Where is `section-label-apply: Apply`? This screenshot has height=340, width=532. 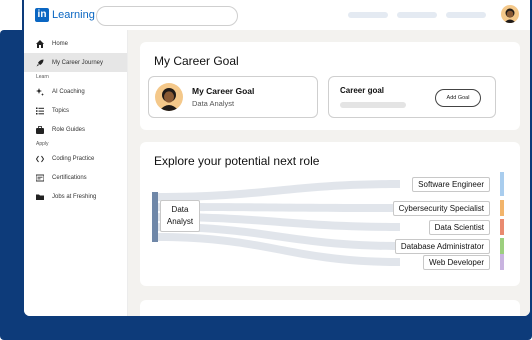 section-label-apply: Apply is located at coordinates (42, 144).